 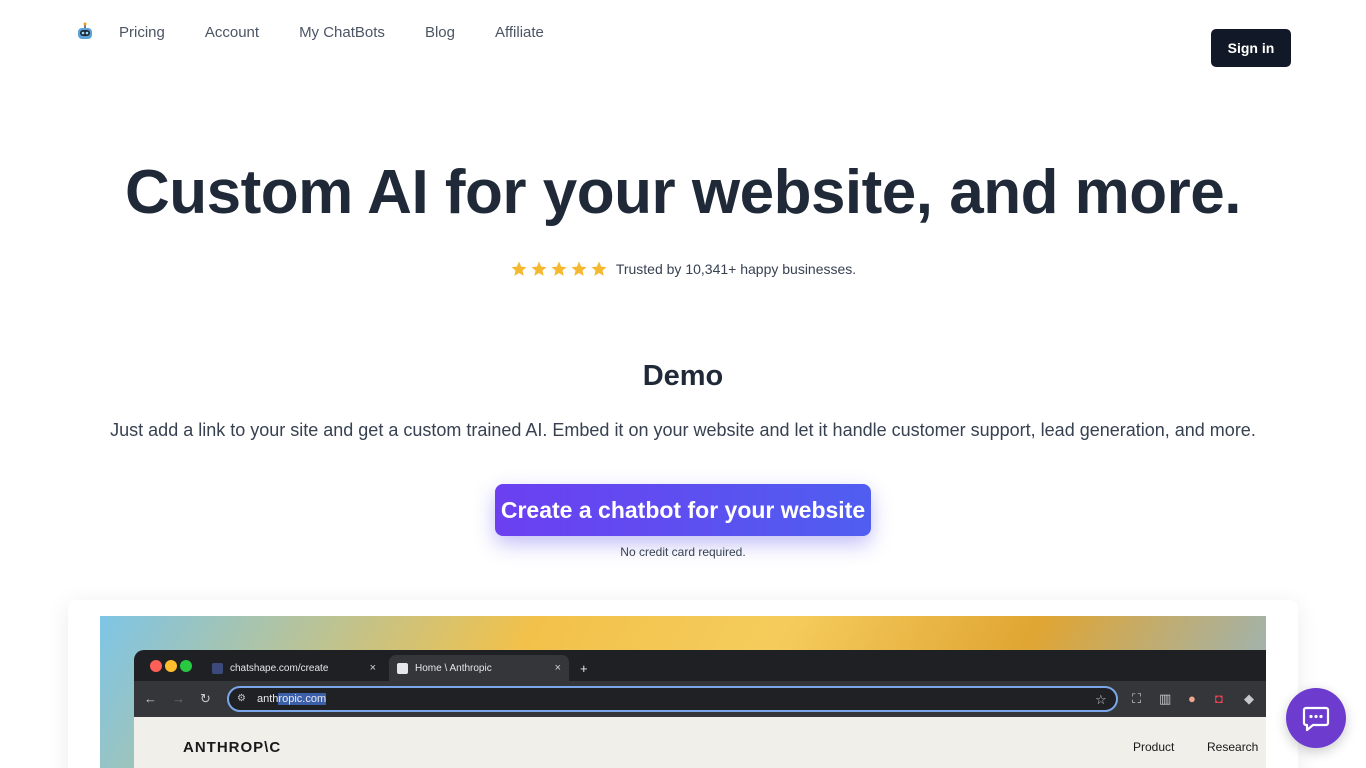 What do you see at coordinates (279, 668) in the screenshot?
I see `tab-label: chatshape.com/create` at bounding box center [279, 668].